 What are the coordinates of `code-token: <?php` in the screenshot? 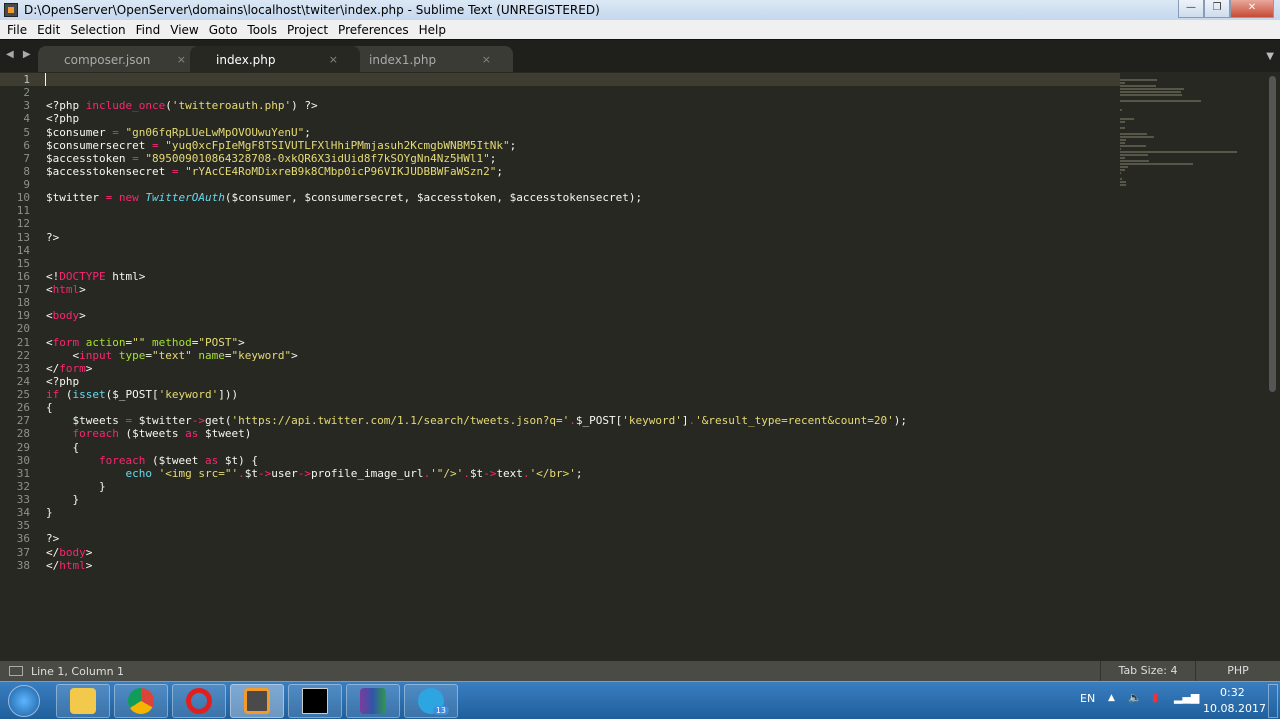 It's located at (63, 381).